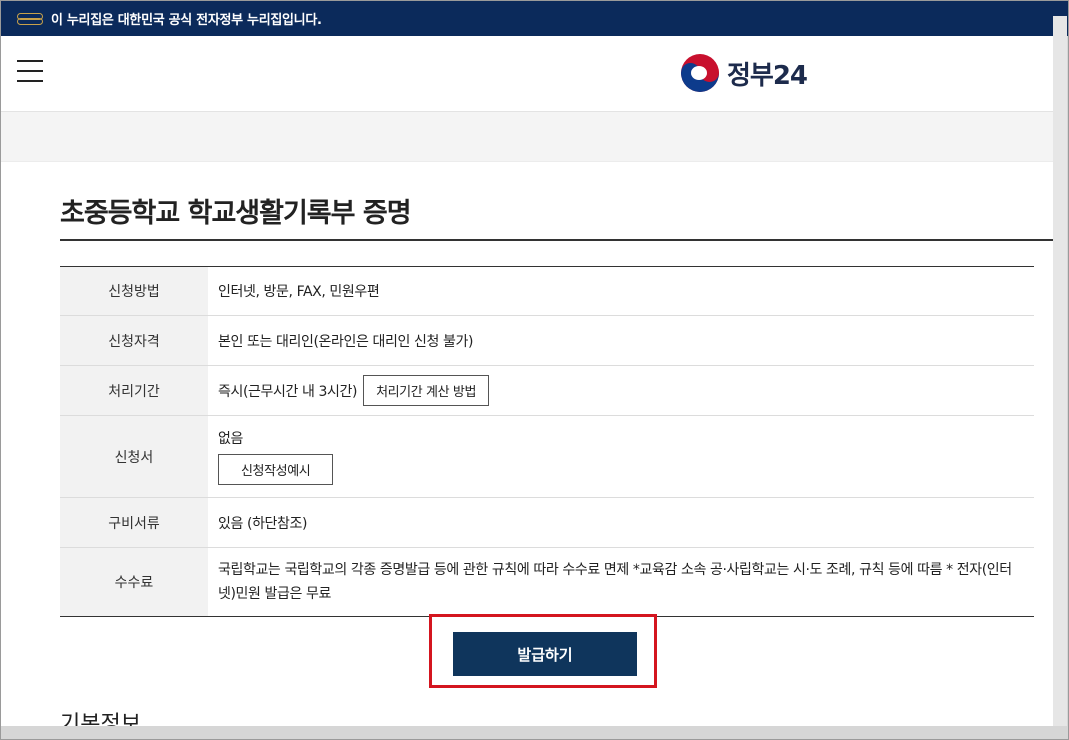 The height and width of the screenshot is (740, 1069). I want to click on government-mark-icon, so click(30, 18).